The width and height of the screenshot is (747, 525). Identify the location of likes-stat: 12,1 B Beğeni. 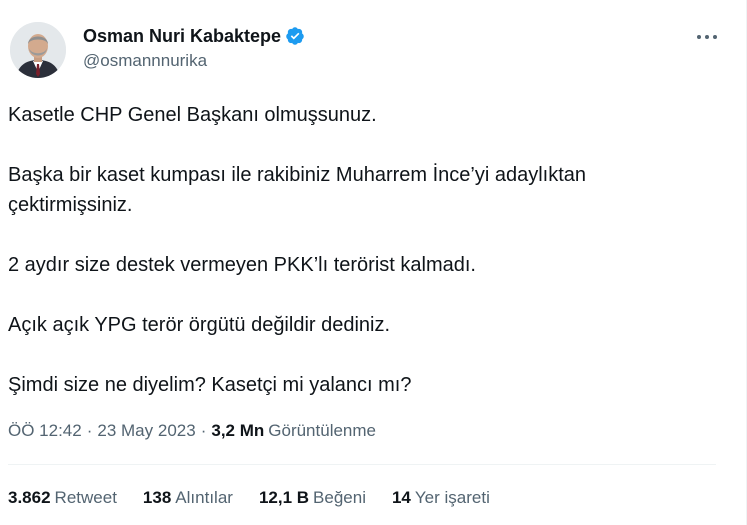
(312, 498).